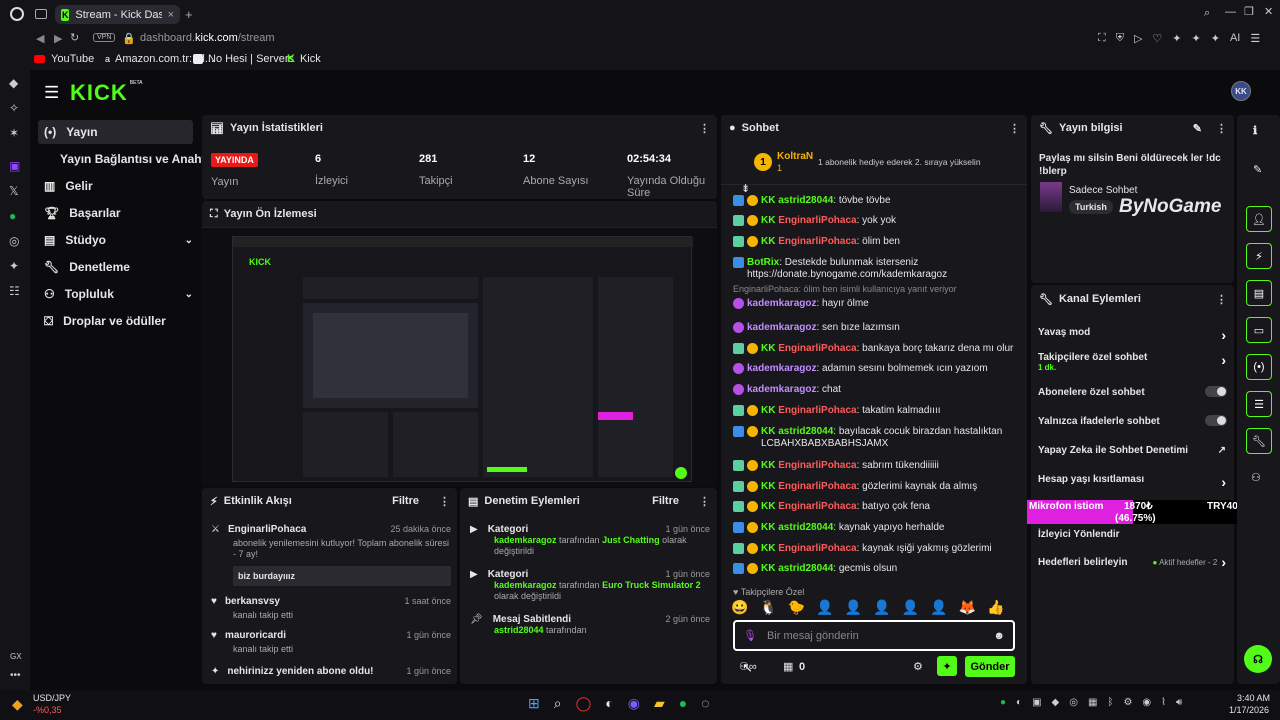 The height and width of the screenshot is (720, 1280). I want to click on ticker-name: USD/JPY, so click(52, 698).